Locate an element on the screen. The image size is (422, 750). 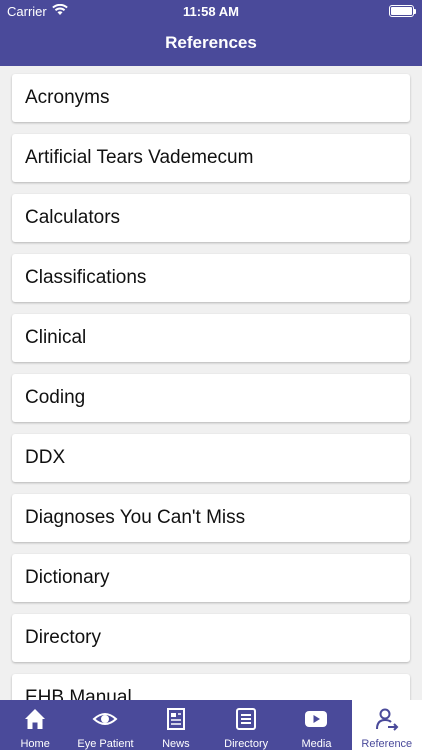
list-item: Directory is located at coordinates (211, 638).